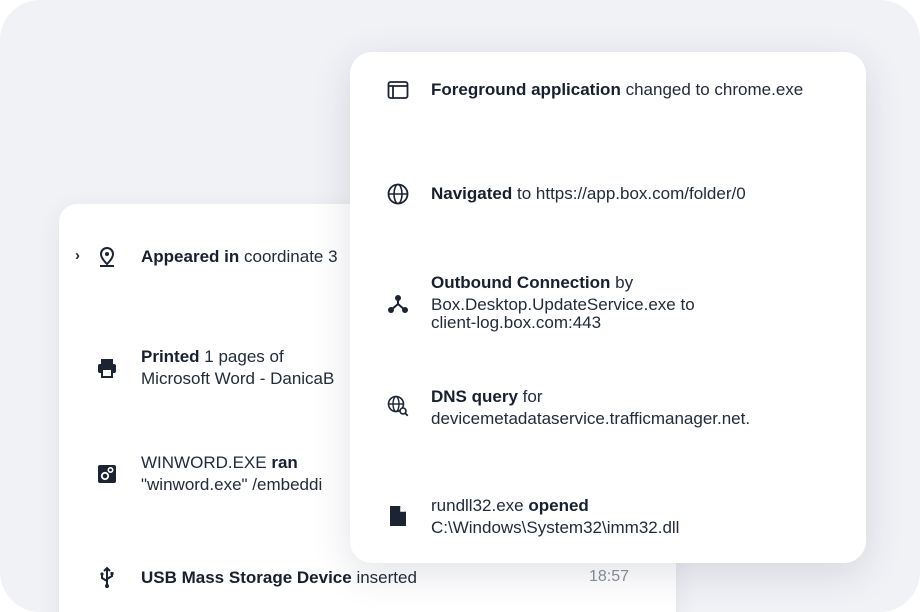 This screenshot has width=920, height=612. What do you see at coordinates (609, 576) in the screenshot?
I see `event-time: 18:57` at bounding box center [609, 576].